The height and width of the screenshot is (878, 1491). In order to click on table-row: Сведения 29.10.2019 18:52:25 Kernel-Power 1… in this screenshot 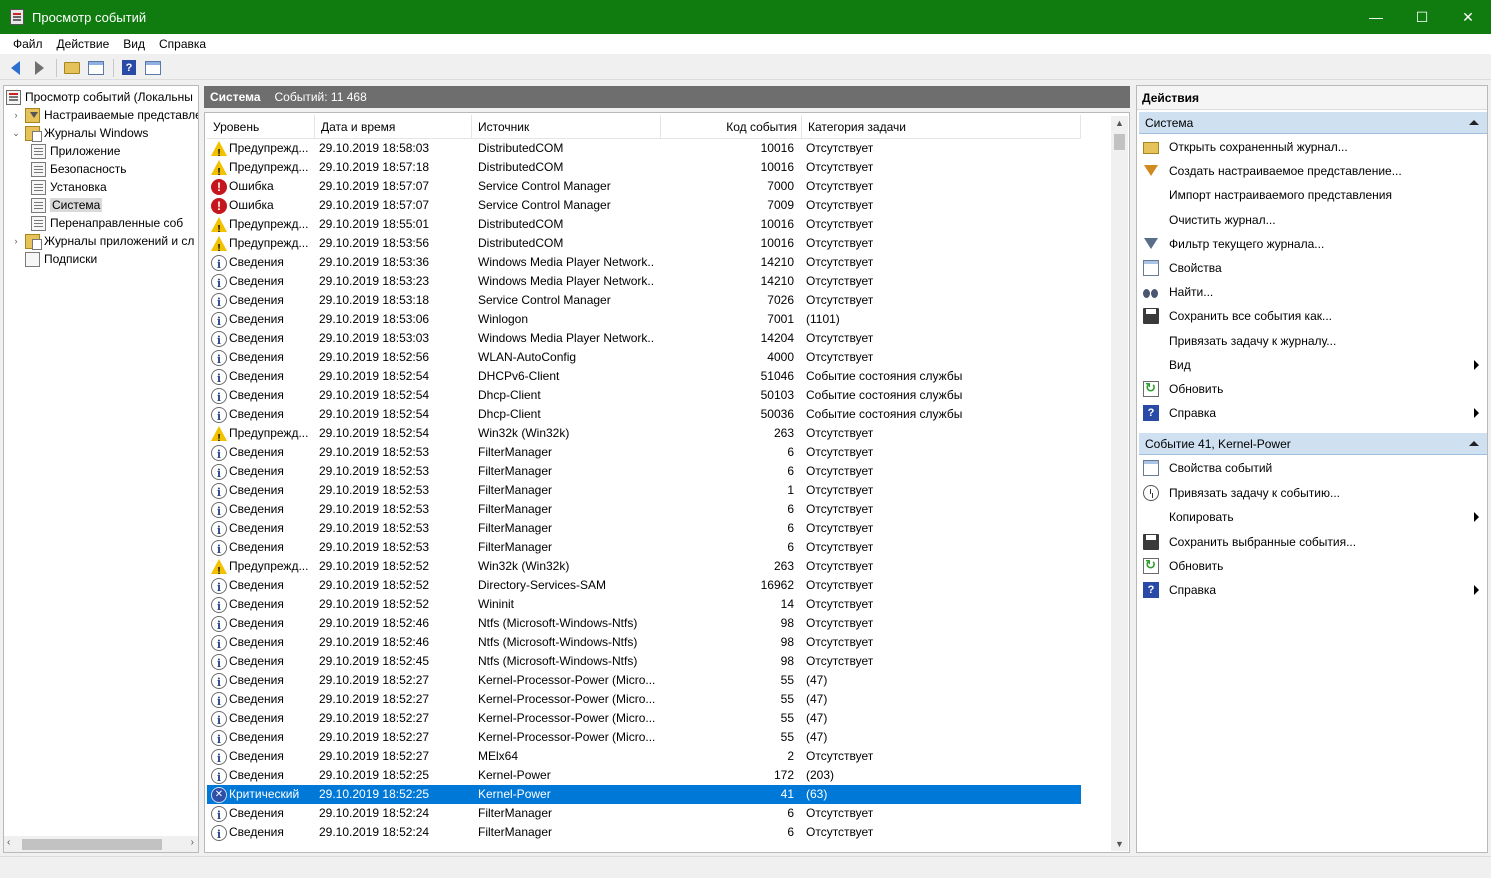, I will do `click(644, 775)`.